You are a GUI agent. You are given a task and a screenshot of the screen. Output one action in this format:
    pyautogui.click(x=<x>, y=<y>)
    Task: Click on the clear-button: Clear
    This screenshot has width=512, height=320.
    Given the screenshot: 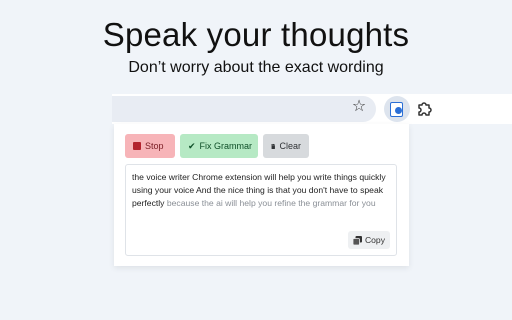 What is the action you would take?
    pyautogui.click(x=286, y=146)
    